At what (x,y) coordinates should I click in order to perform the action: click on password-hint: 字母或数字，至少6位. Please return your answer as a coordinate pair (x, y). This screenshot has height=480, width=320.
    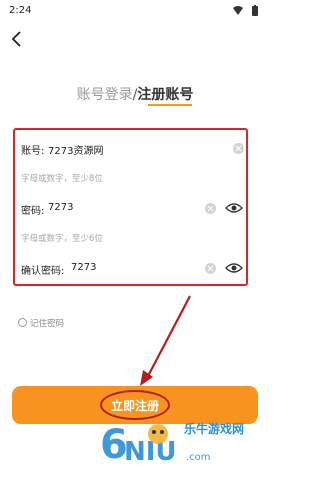
    Looking at the image, I should click on (62, 239).